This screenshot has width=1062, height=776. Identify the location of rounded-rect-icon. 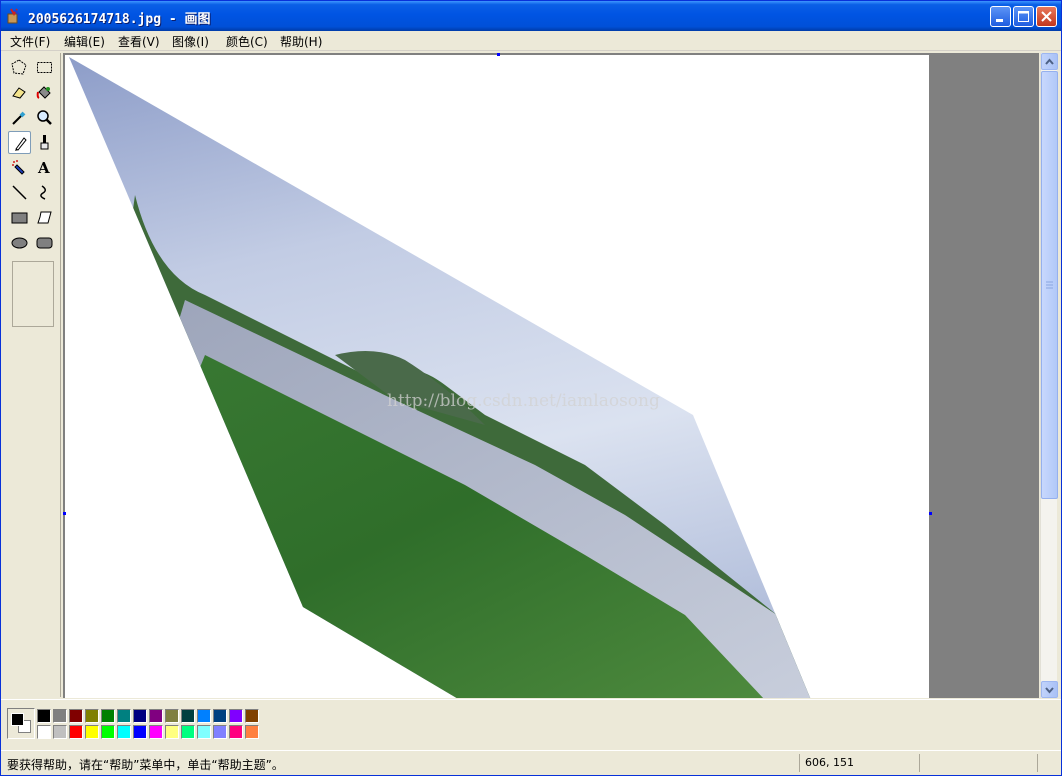
(44, 243).